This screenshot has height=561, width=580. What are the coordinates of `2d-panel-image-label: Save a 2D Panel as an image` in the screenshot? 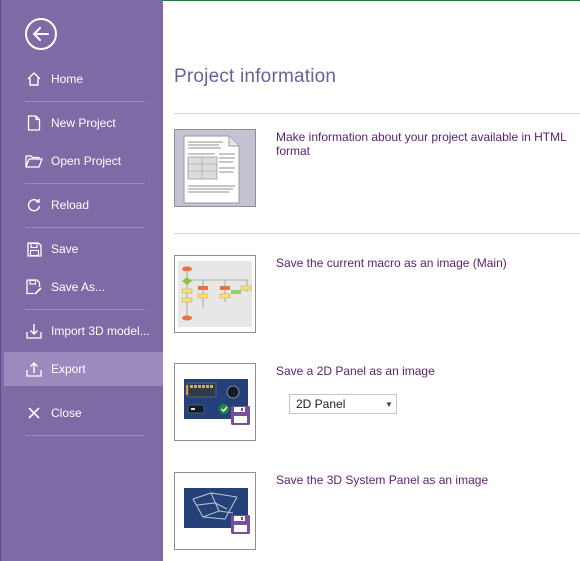 It's located at (355, 371).